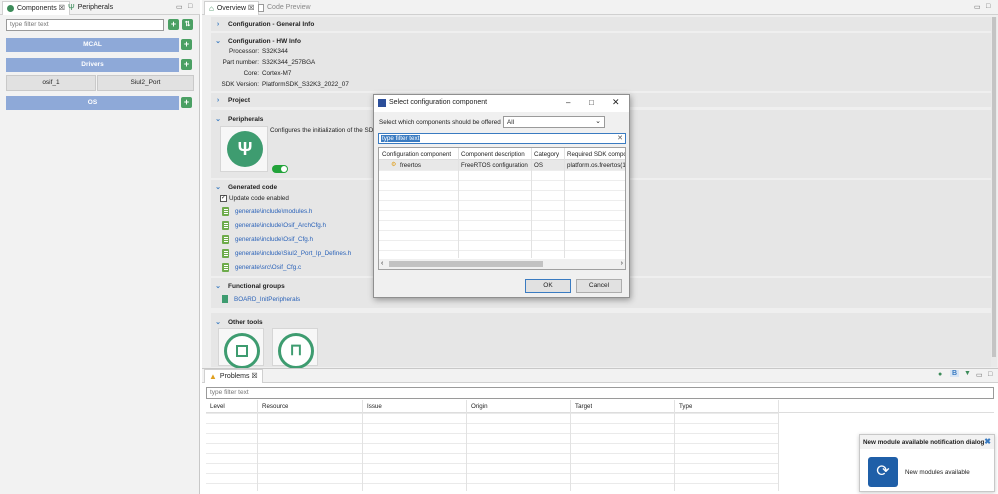  What do you see at coordinates (502, 264) in the screenshot?
I see `table-horizontal-scrollbar: ‹ ›` at bounding box center [502, 264].